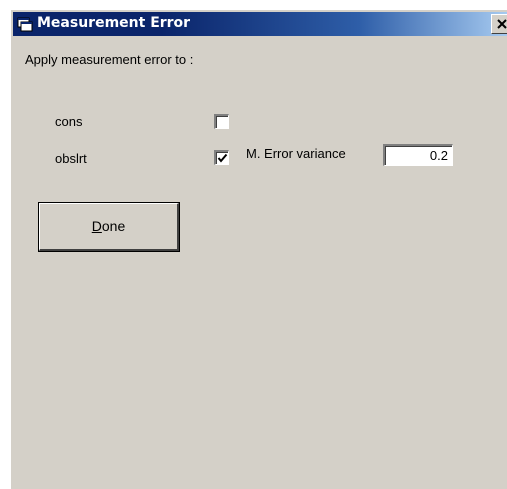 This screenshot has width=507, height=489. Describe the element at coordinates (502, 24) in the screenshot. I see `close-icon` at that location.